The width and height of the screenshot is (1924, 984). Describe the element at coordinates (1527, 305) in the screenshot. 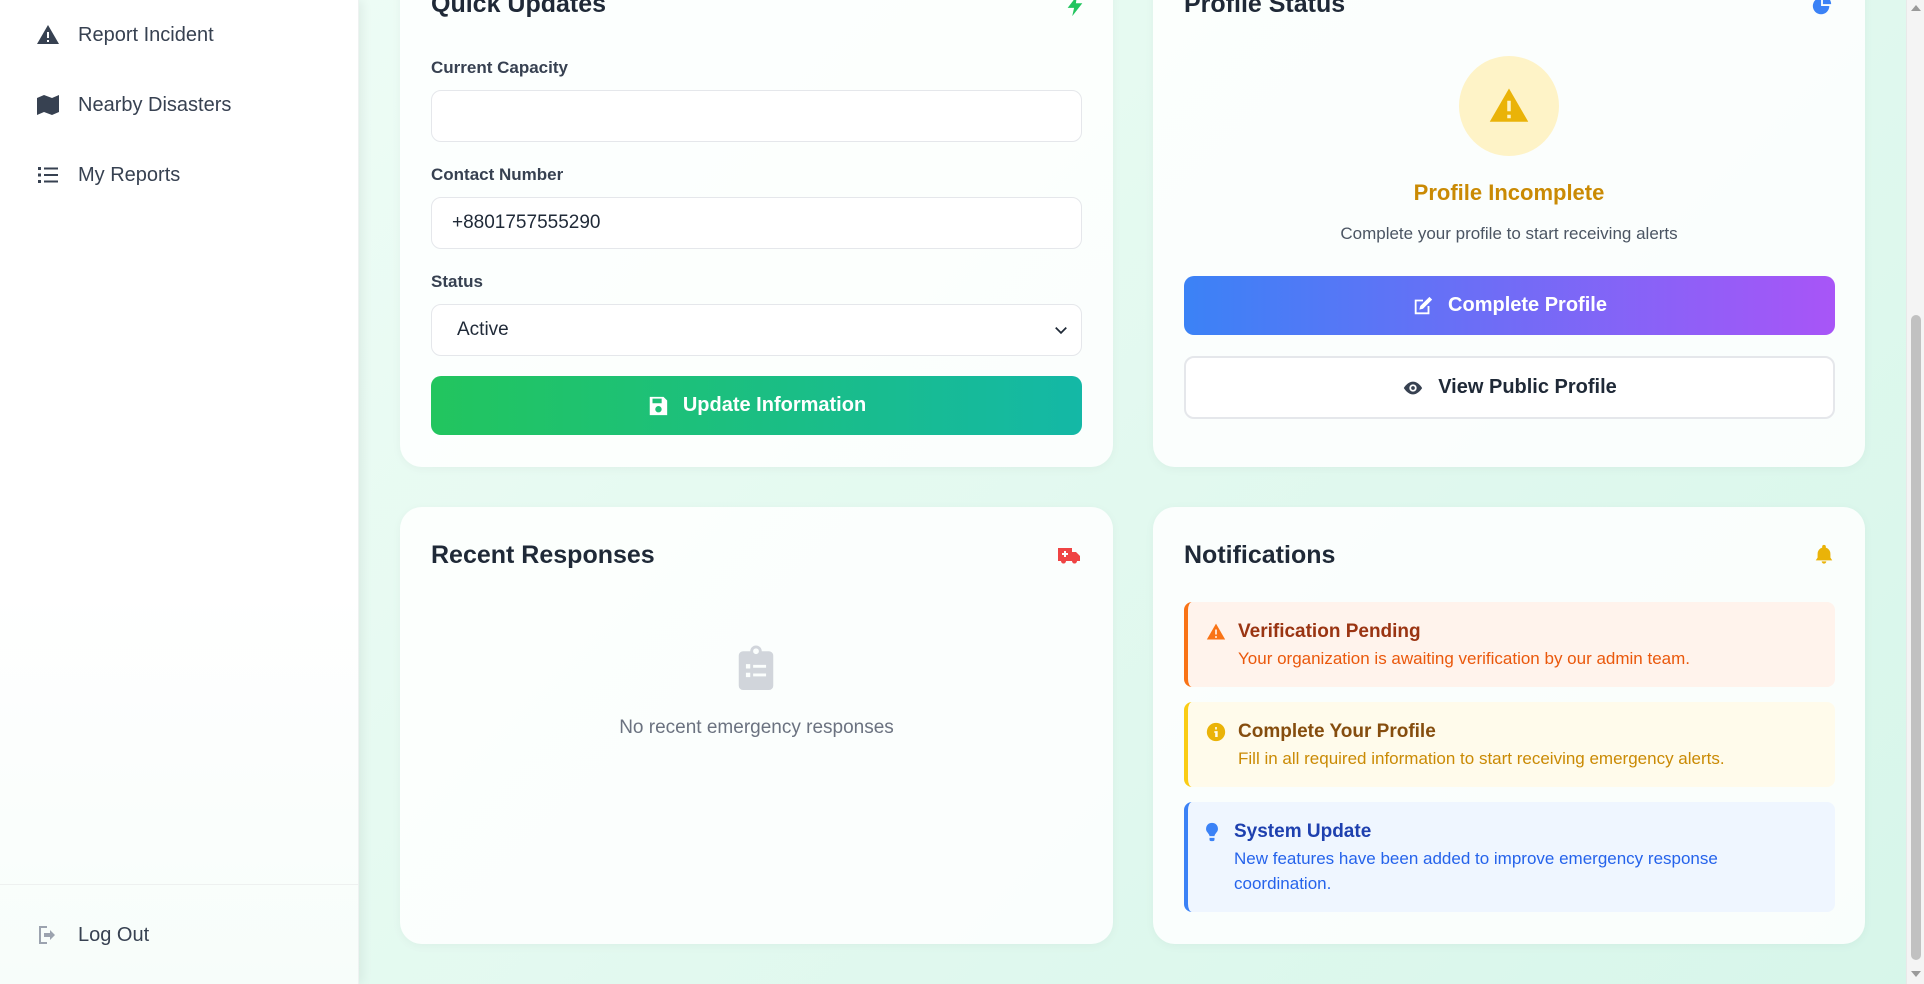

I see `complete-profile-label: Complete Profile` at that location.